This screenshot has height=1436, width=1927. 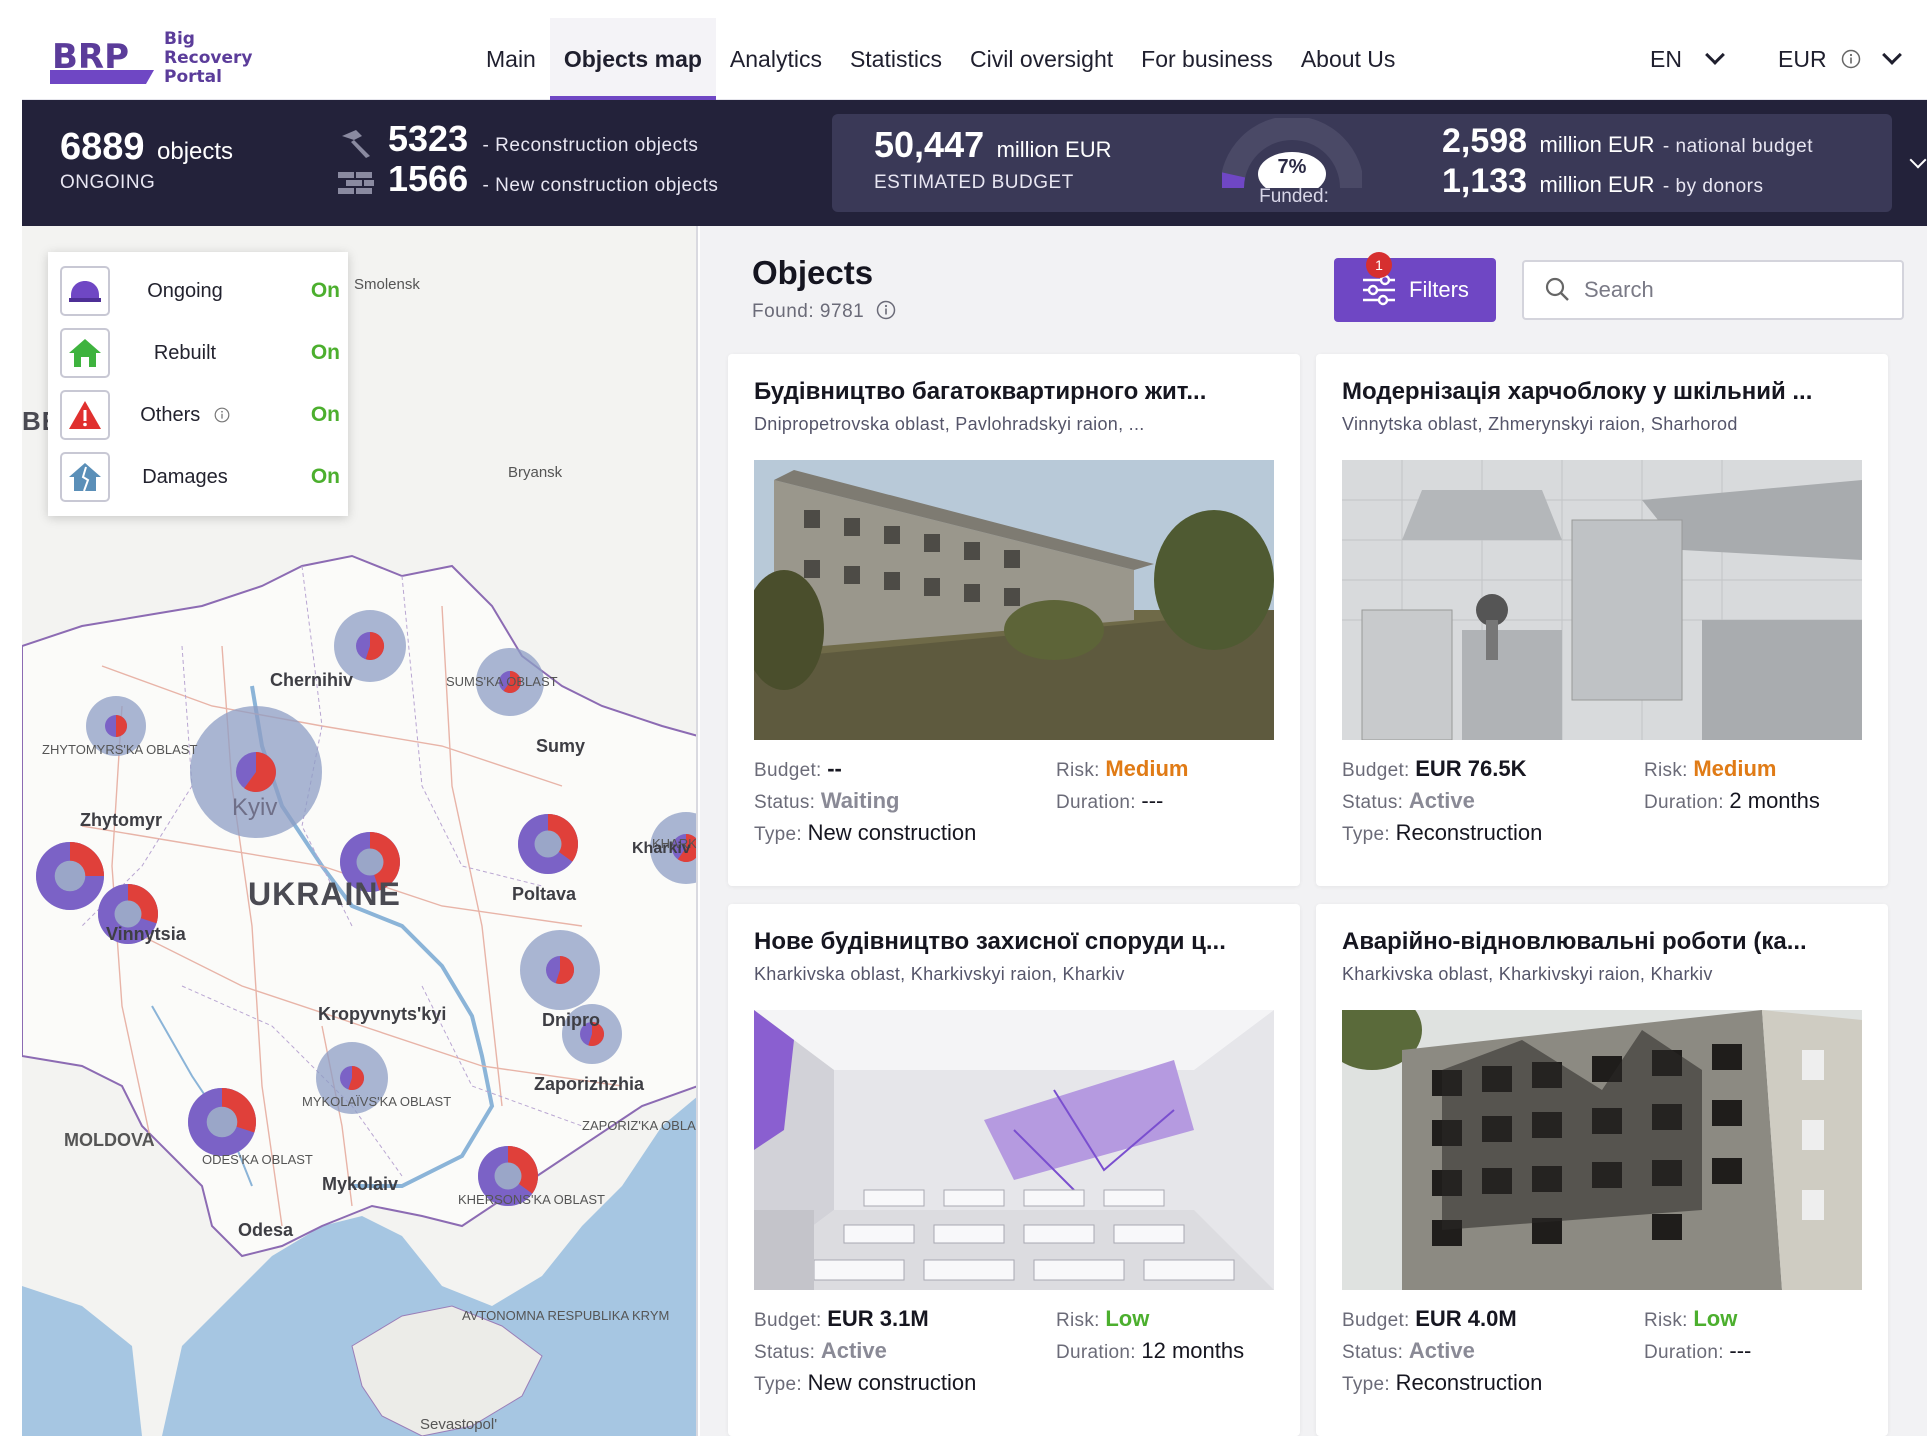 I want to click on map-label-khersons-oblast: KHERSONS'KA OBLAST, so click(x=531, y=1199).